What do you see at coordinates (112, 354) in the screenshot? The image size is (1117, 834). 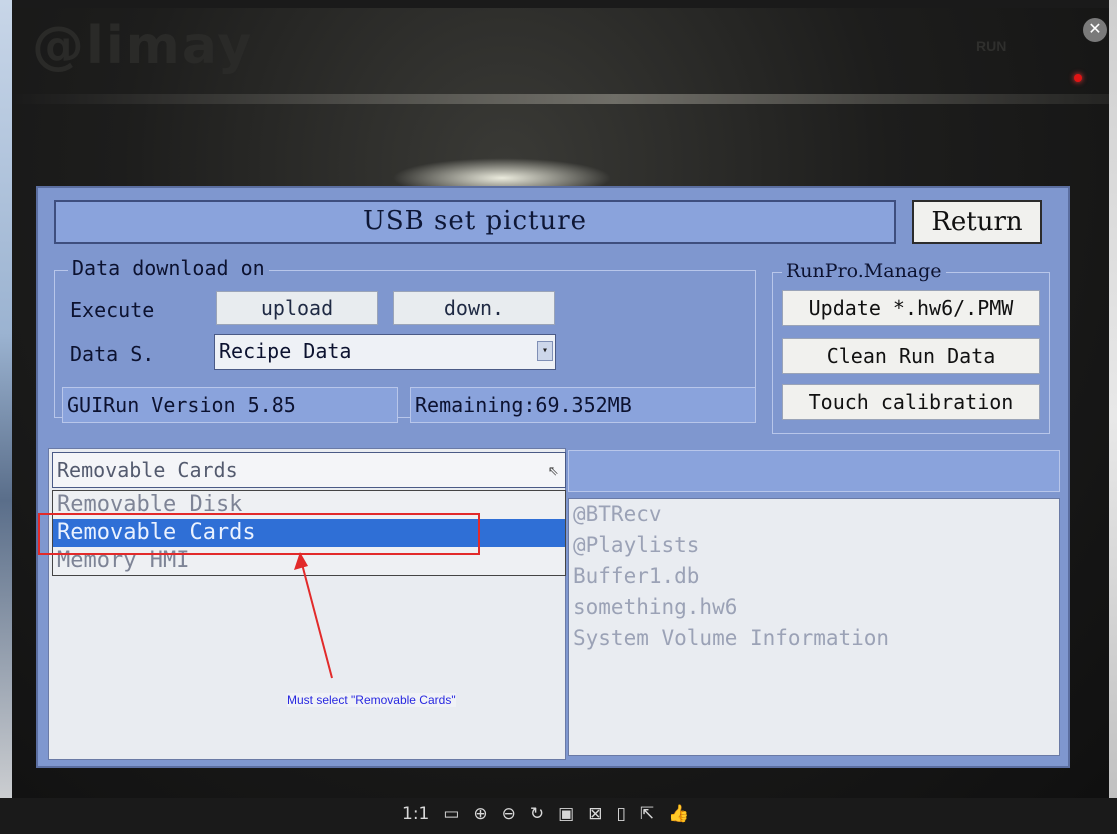 I see `data-source-label: Data S.` at bounding box center [112, 354].